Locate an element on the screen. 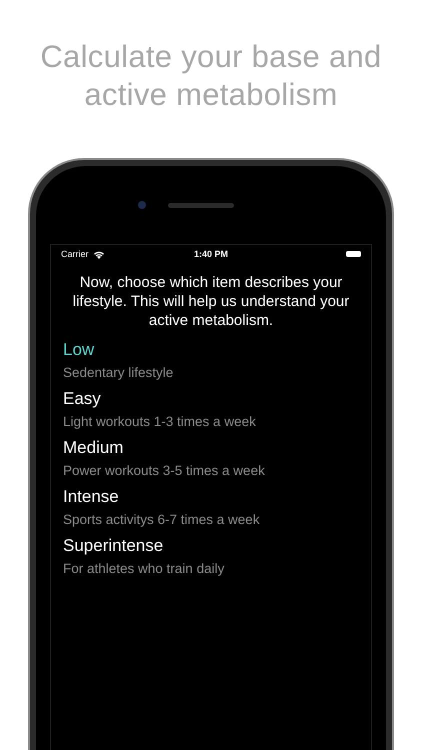 Image resolution: width=422 pixels, height=750 pixels. lifestyle-option: Superintense For athletes who train daily is located at coordinates (212, 556).